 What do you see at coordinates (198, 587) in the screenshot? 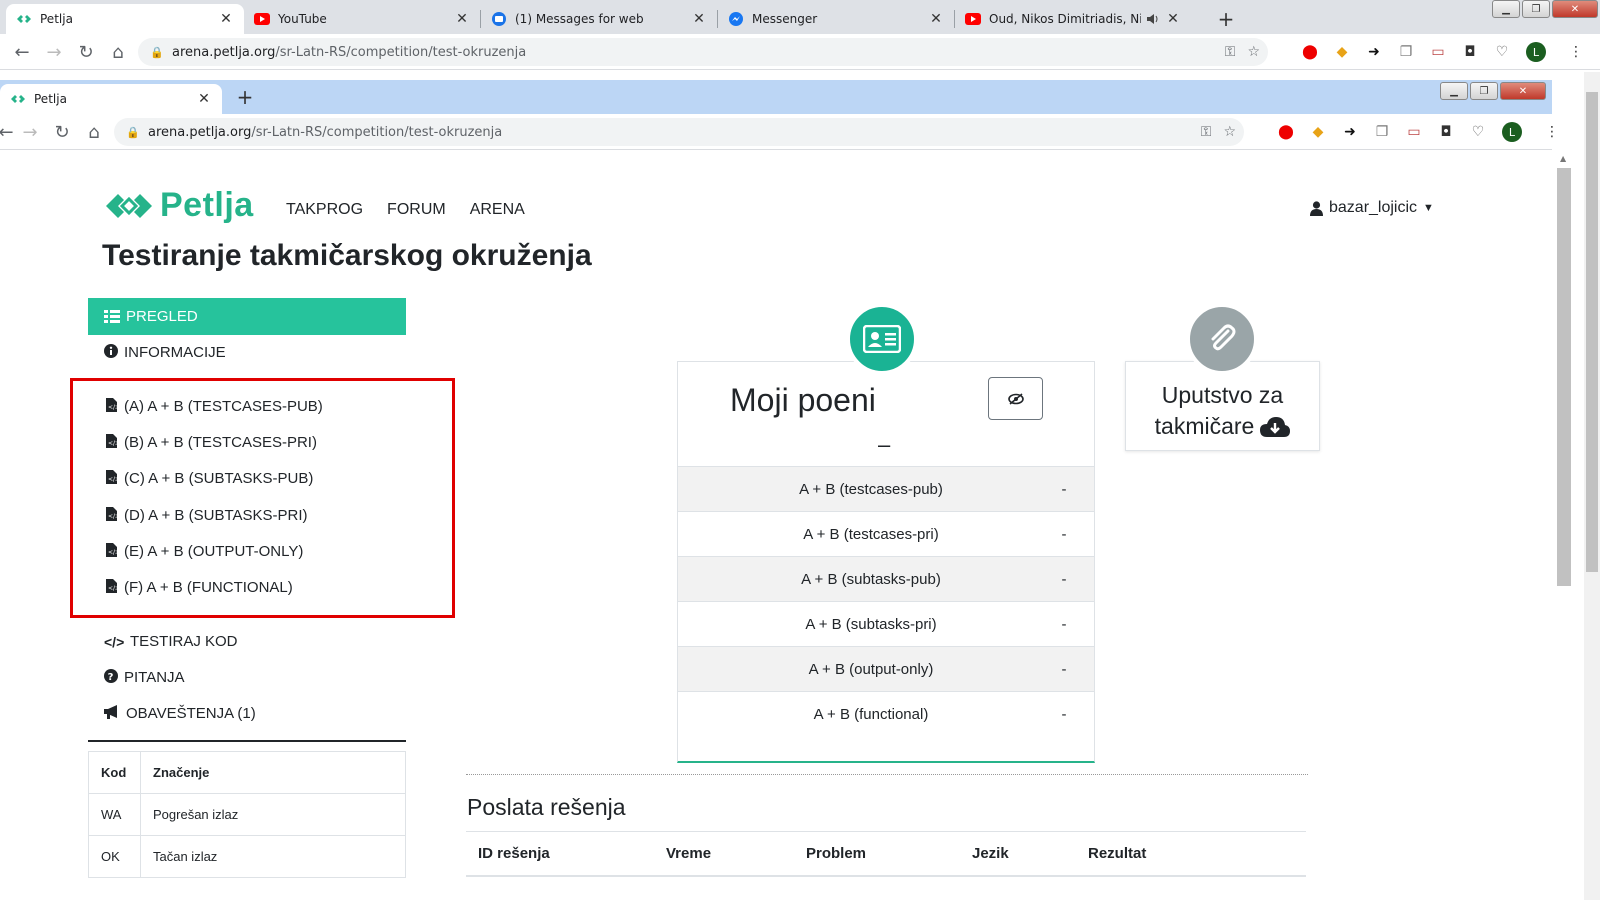
I see `sidebar-problem-f: </> (F) A + B (FUNCTIONAL)` at bounding box center [198, 587].